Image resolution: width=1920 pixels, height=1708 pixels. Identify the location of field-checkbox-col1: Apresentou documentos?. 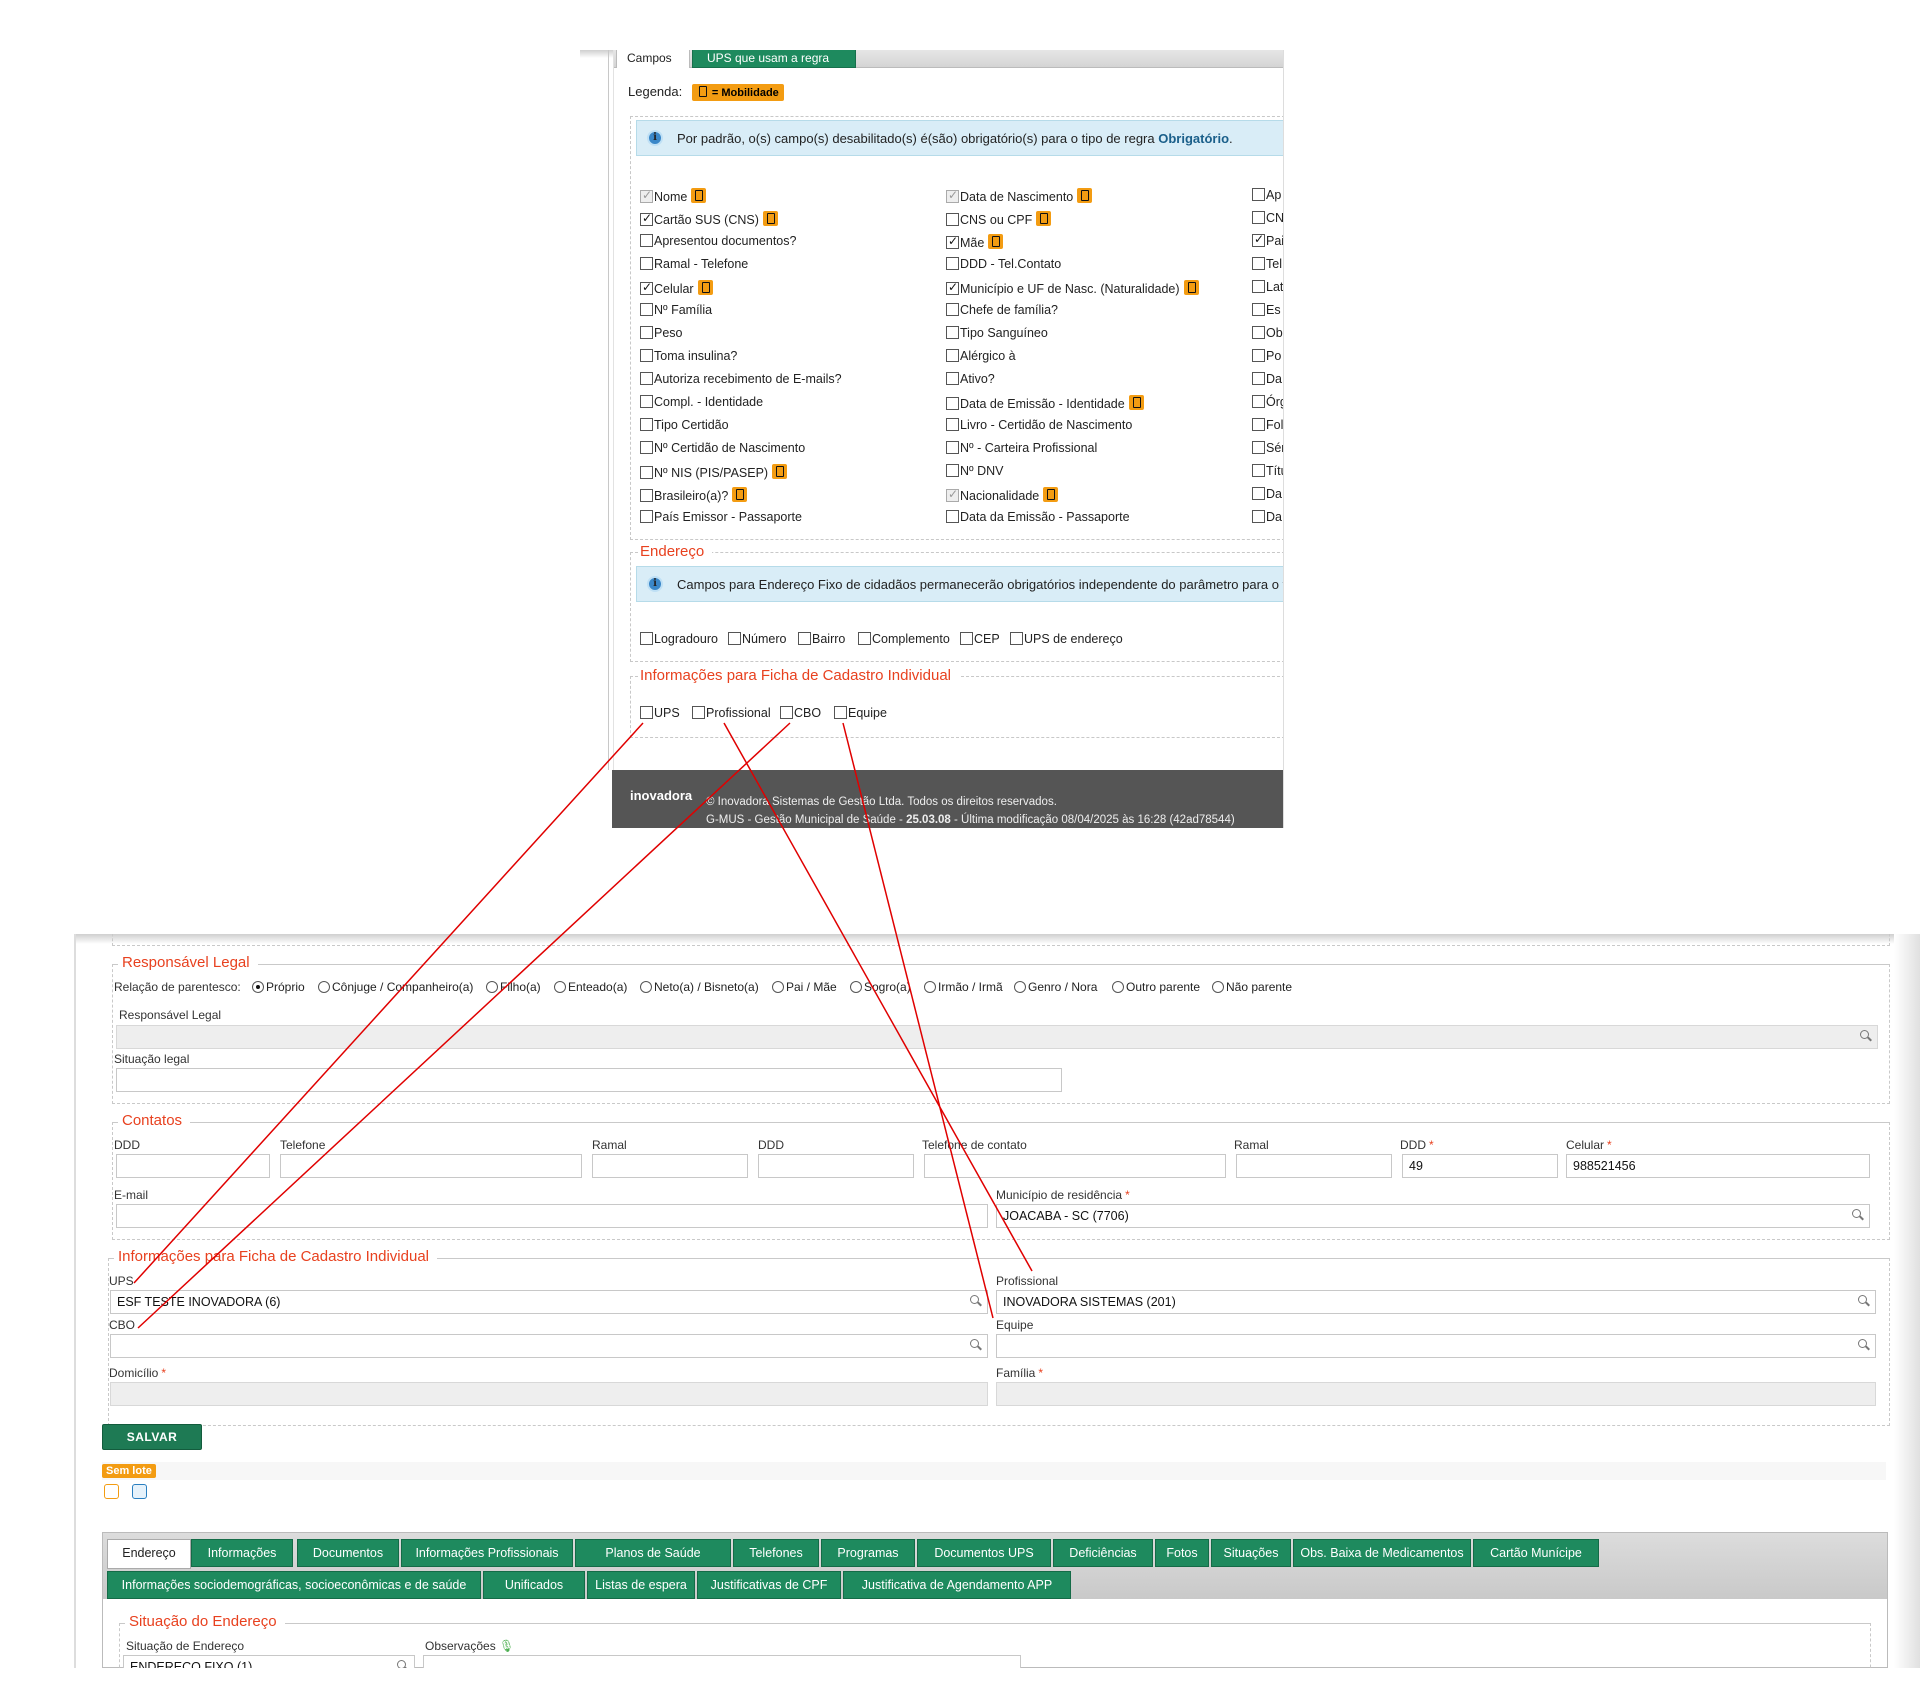
(718, 241).